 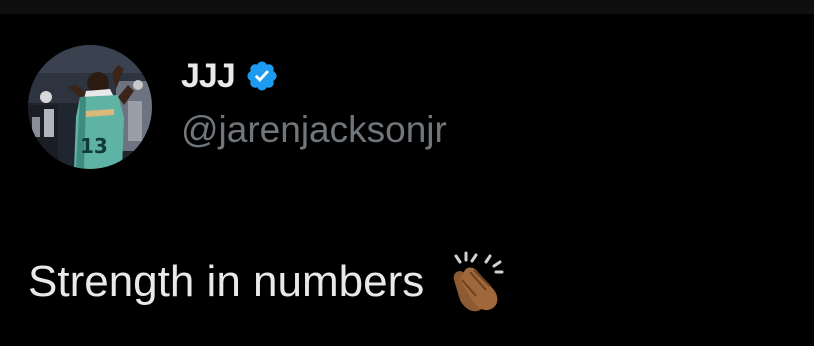 I want to click on tweet-text: Strength in numbers, so click(x=226, y=281).